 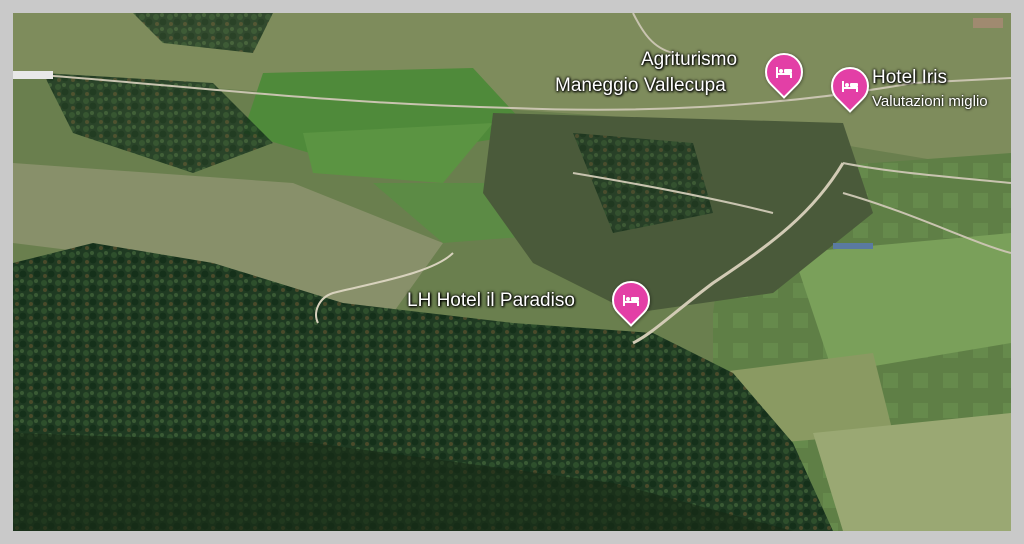 I want to click on poi-label: Hotel Iris, so click(x=909, y=77).